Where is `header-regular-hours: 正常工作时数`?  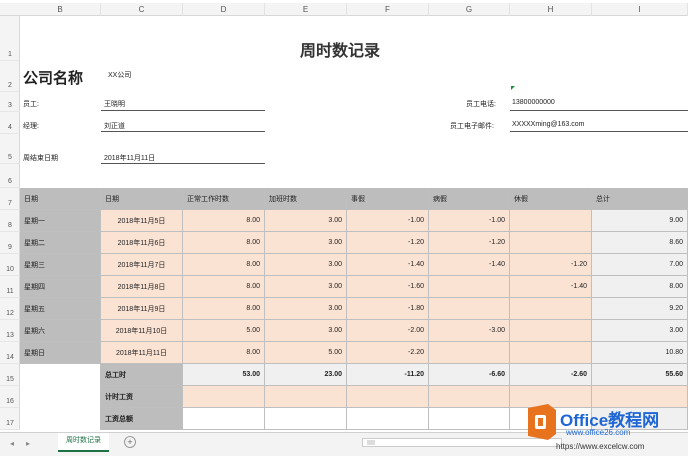 header-regular-hours: 正常工作时数 is located at coordinates (224, 199).